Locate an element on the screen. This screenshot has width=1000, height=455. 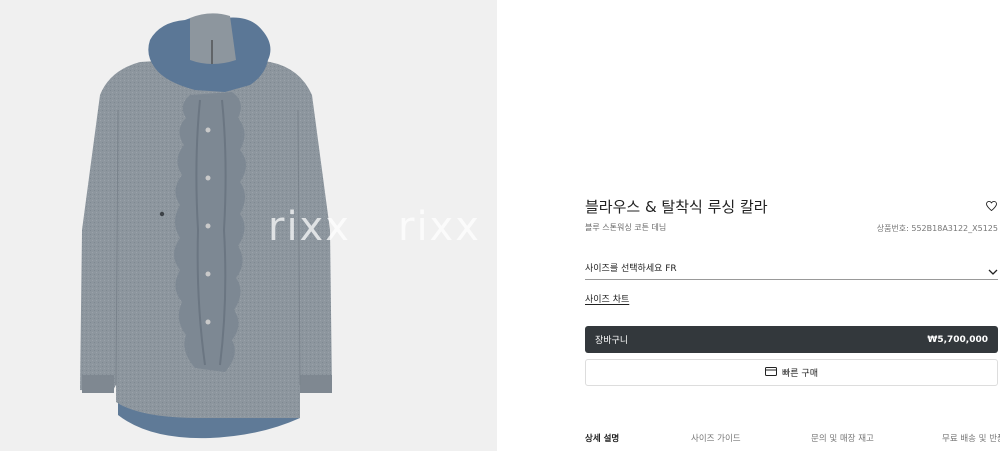
tab-inquiry-stock: 문의 및 매장 재고 is located at coordinates (842, 438).